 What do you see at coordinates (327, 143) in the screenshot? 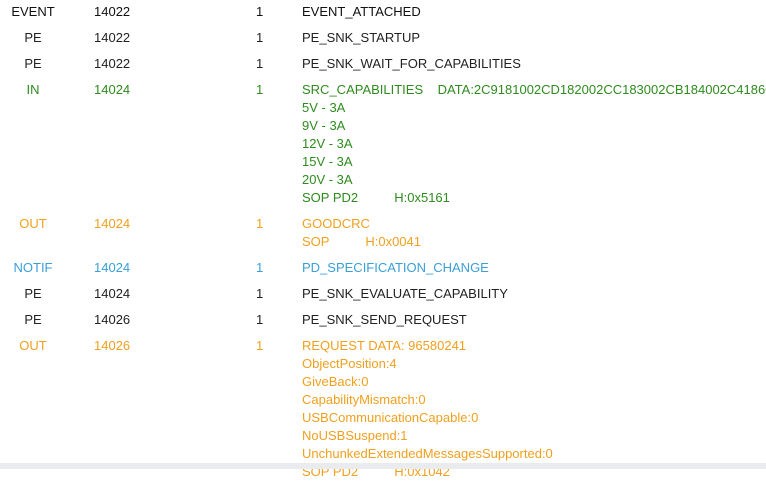
I see `log-message-line: 12V - 3A` at bounding box center [327, 143].